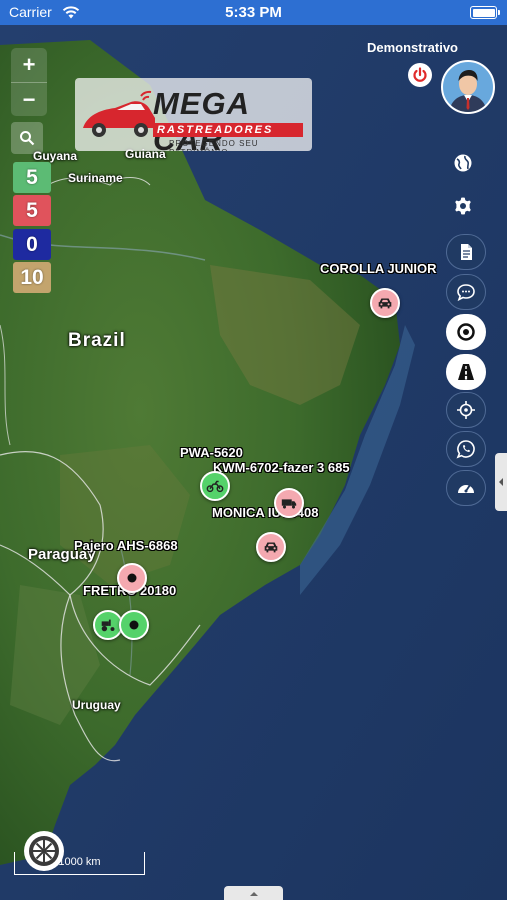 This screenshot has height=900, width=507. Describe the element at coordinates (126, 545) in the screenshot. I see `vehicle-label: Pajero AHS-6868` at that location.